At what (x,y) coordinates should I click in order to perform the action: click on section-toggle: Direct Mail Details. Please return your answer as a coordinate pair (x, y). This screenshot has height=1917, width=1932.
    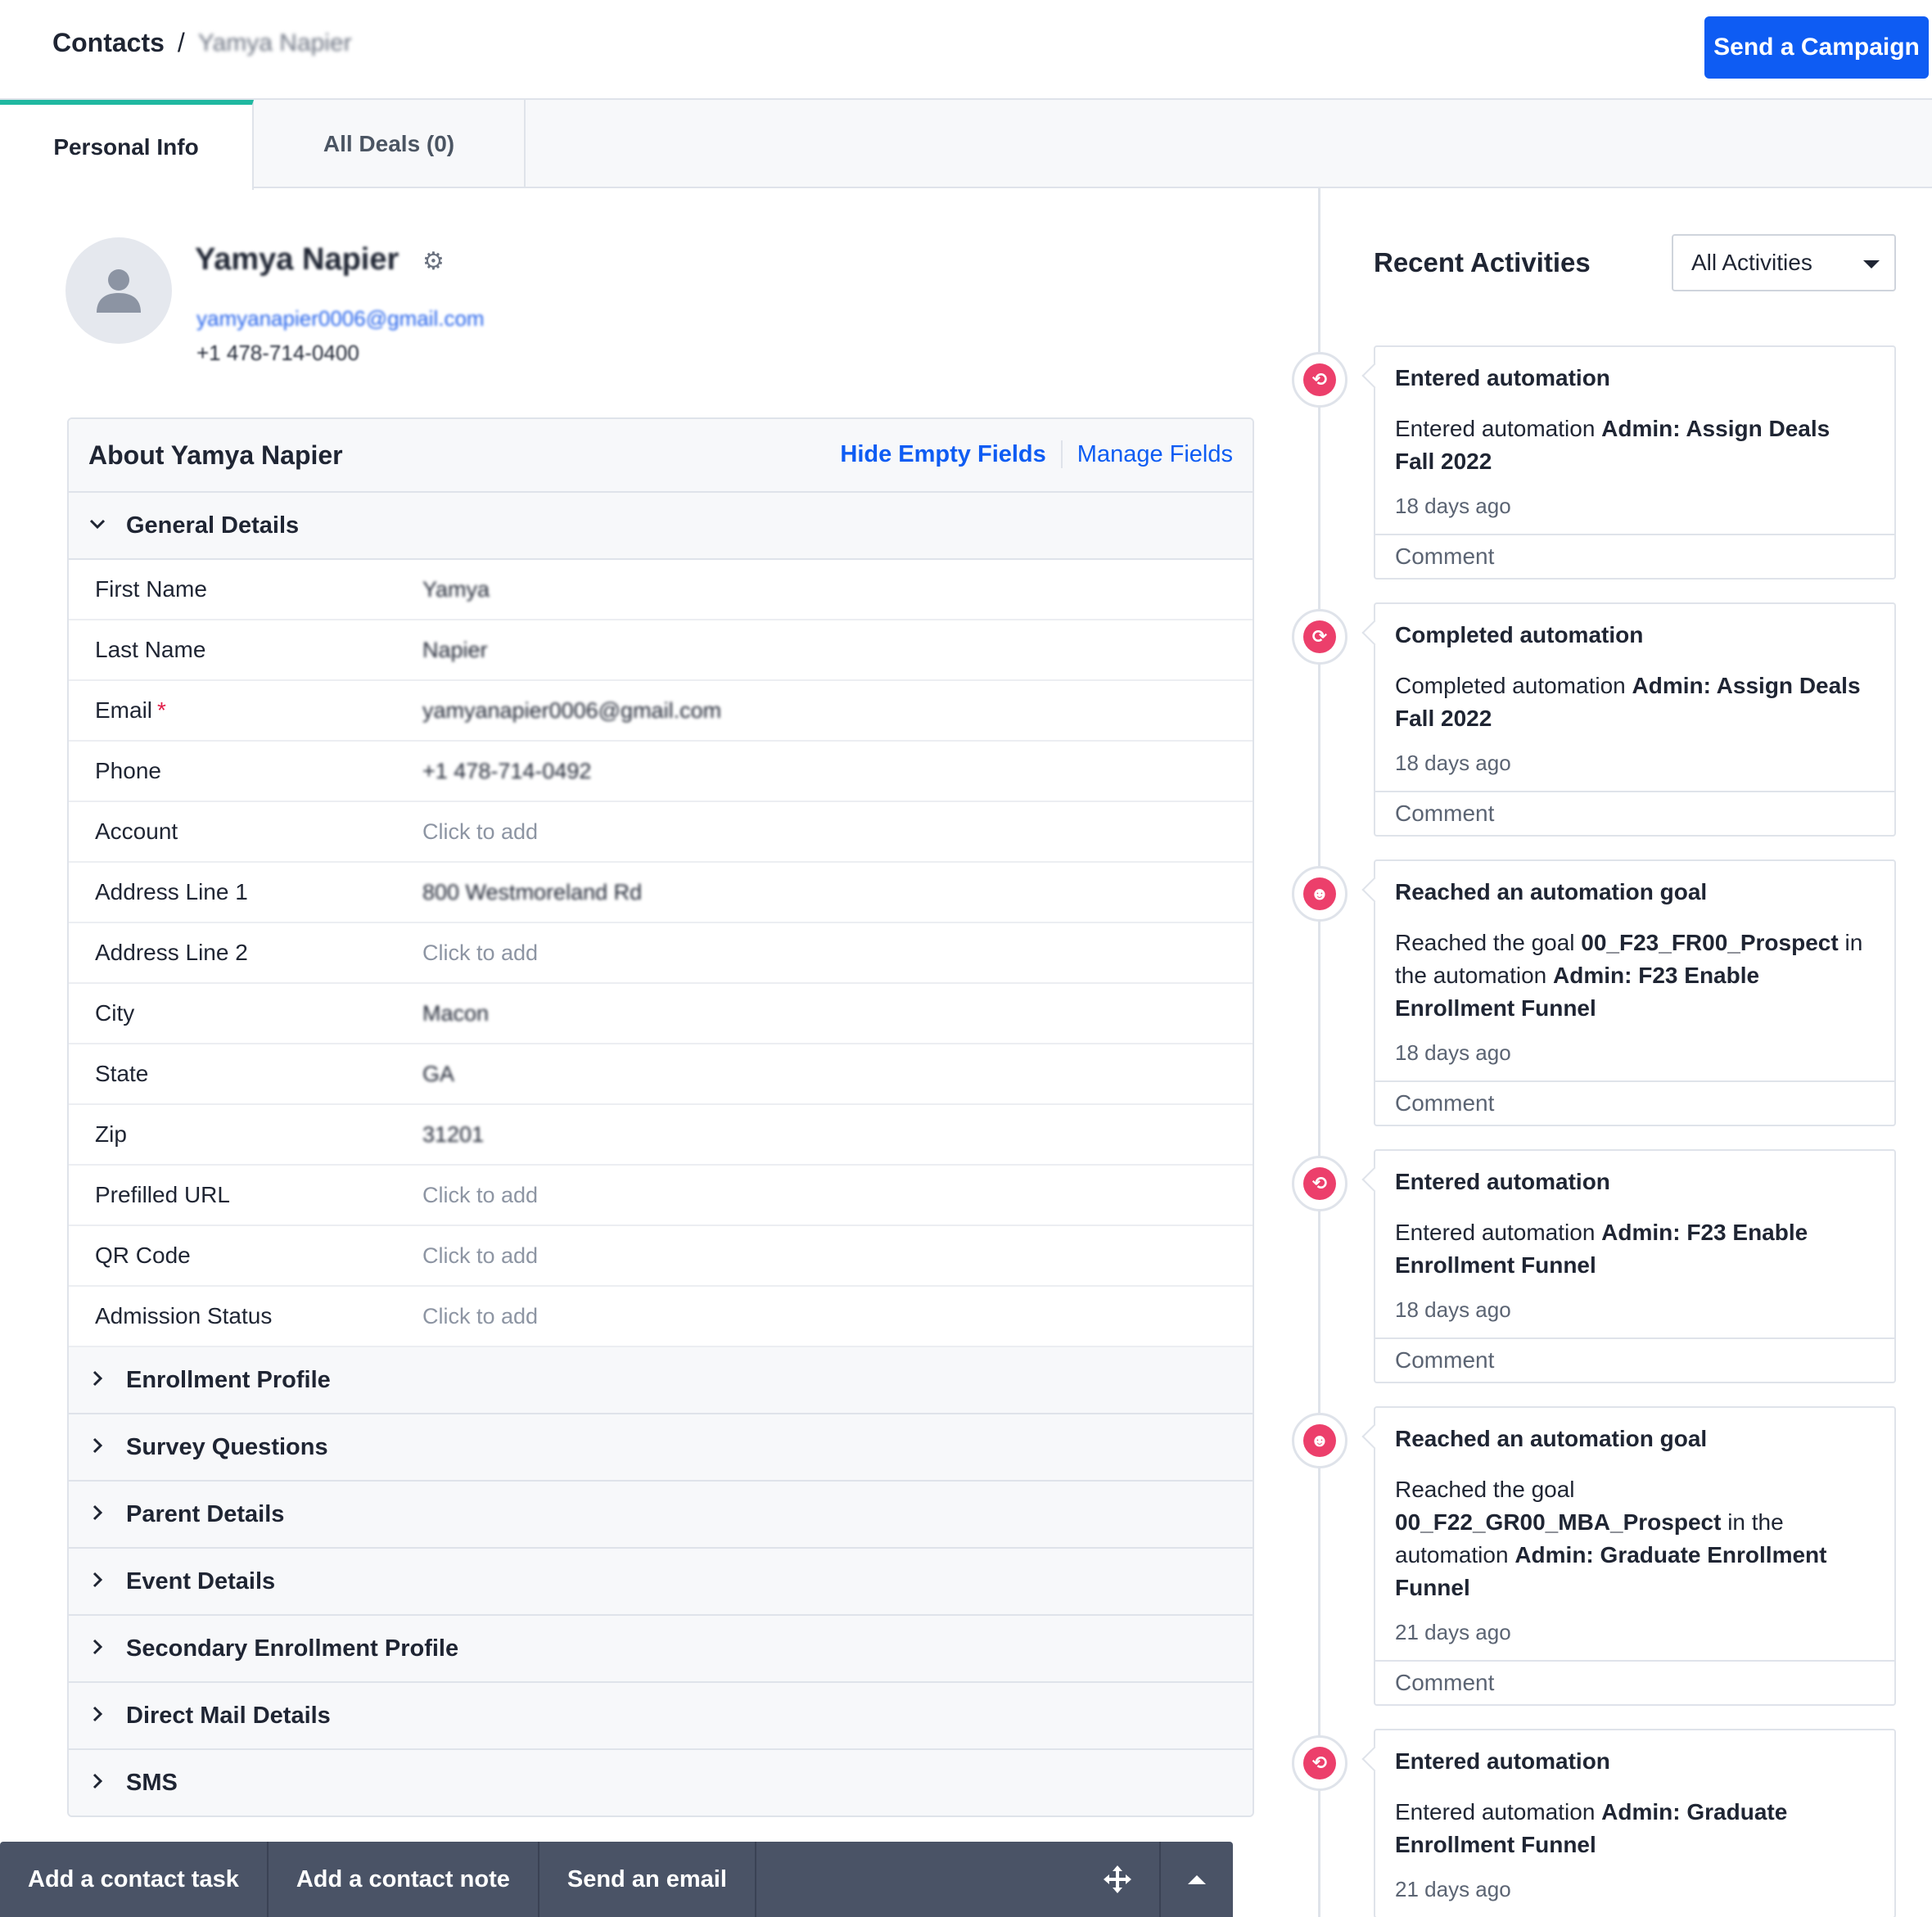
    Looking at the image, I should click on (661, 1716).